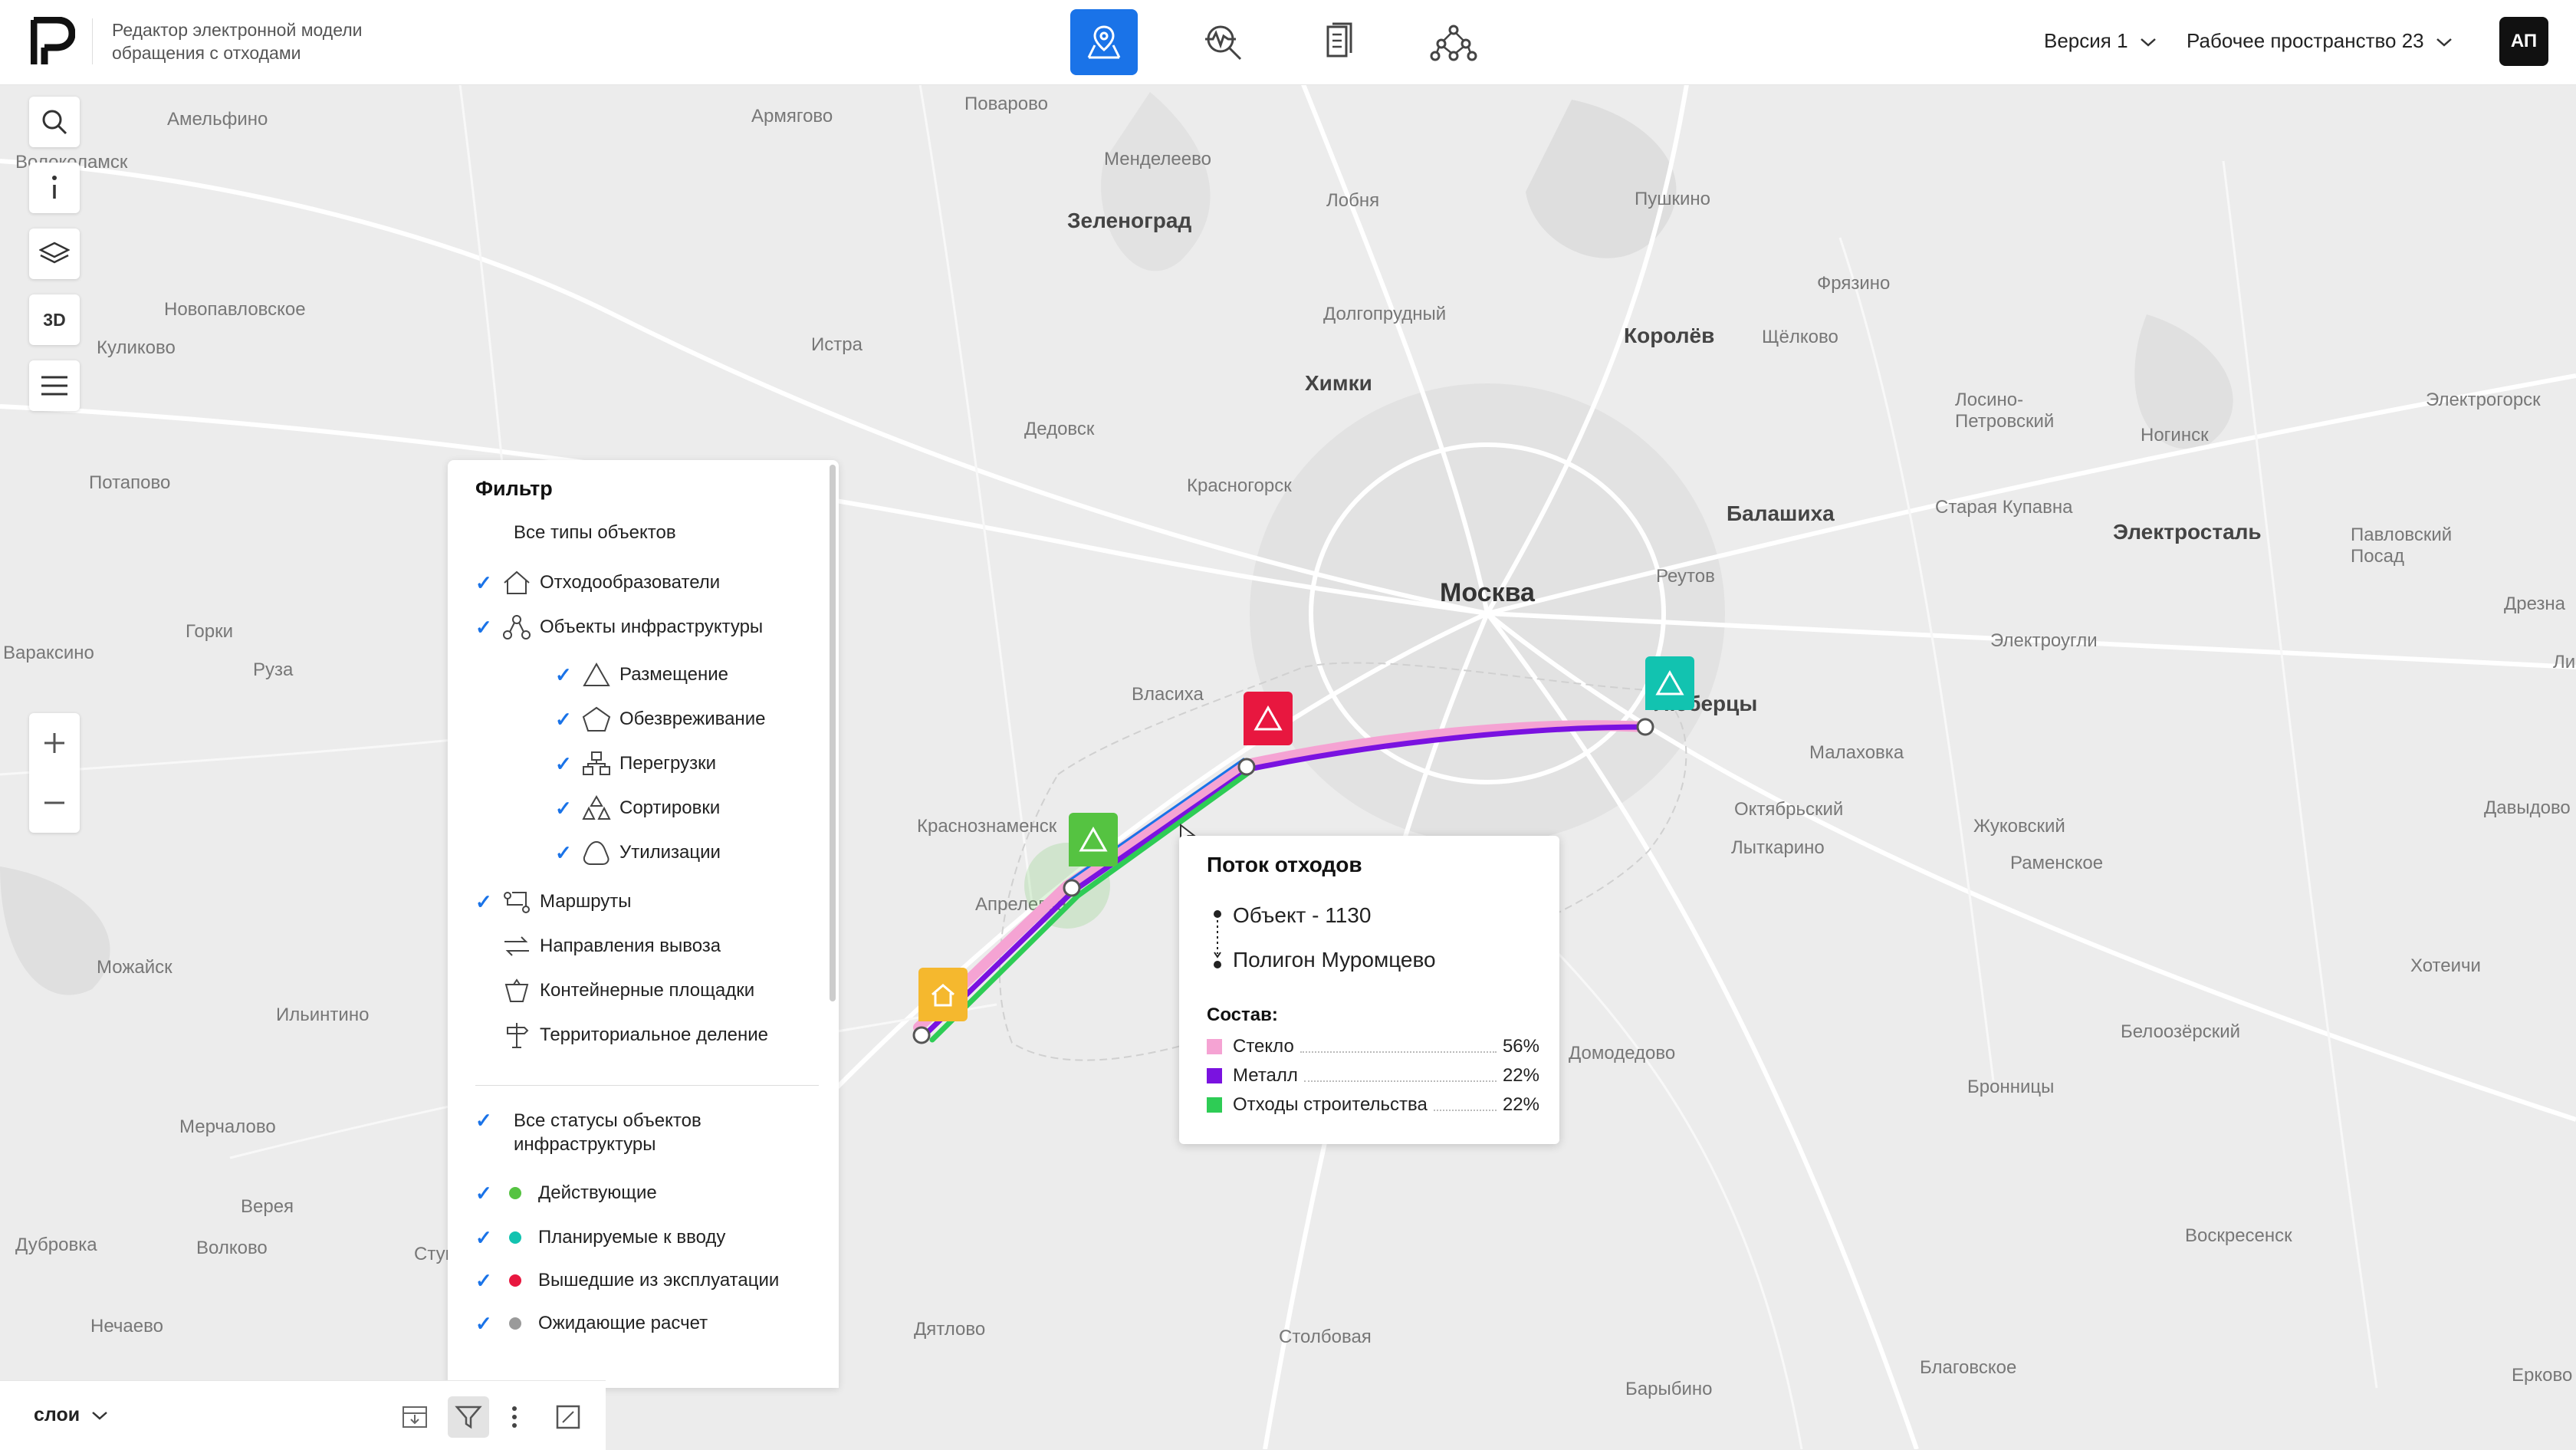 This screenshot has width=2576, height=1450. I want to click on info-icon, so click(54, 187).